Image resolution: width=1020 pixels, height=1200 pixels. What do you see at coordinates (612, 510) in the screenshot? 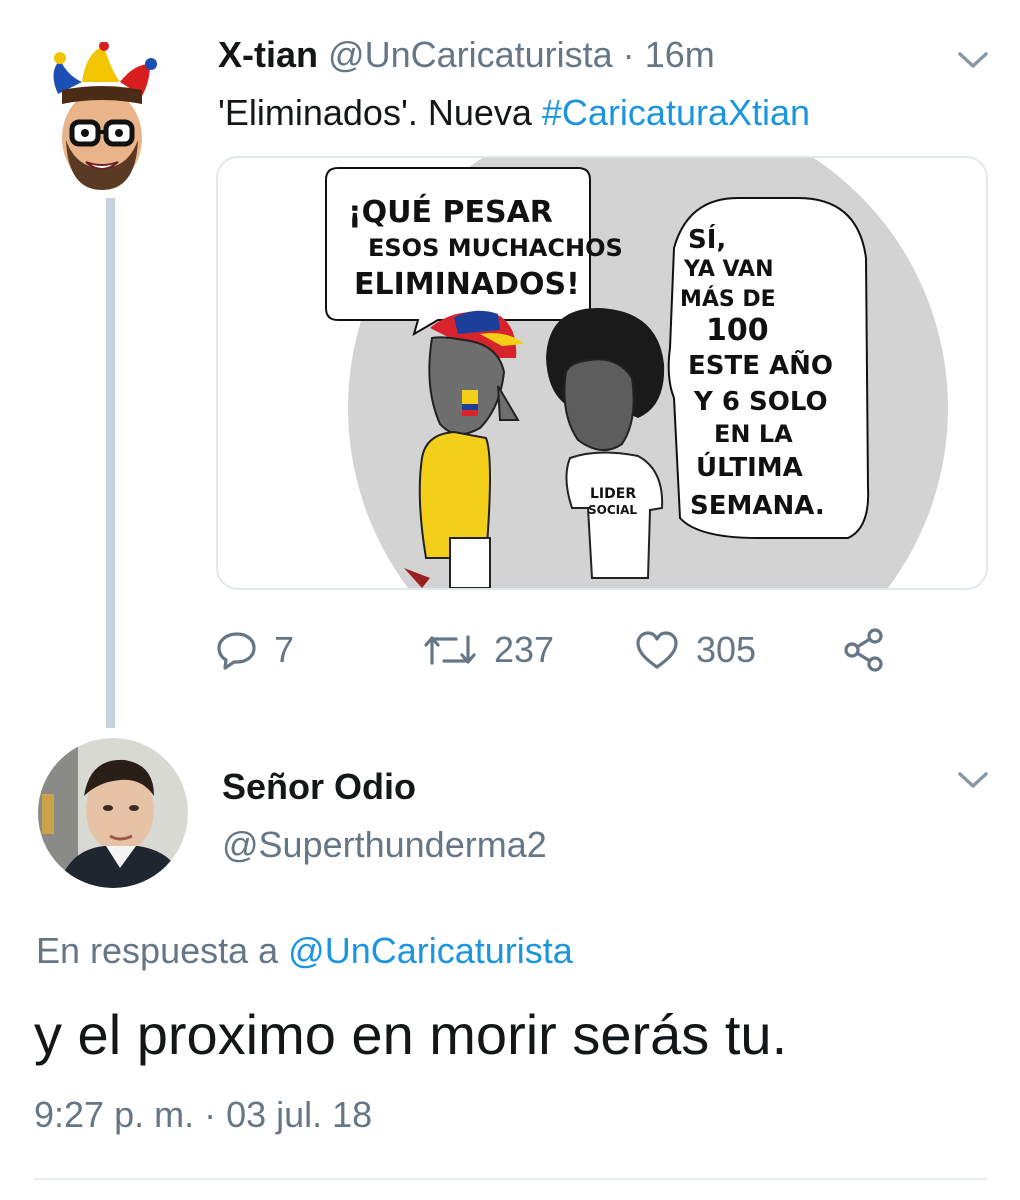
I see `shirt-label-line-2: SOCIAL` at bounding box center [612, 510].